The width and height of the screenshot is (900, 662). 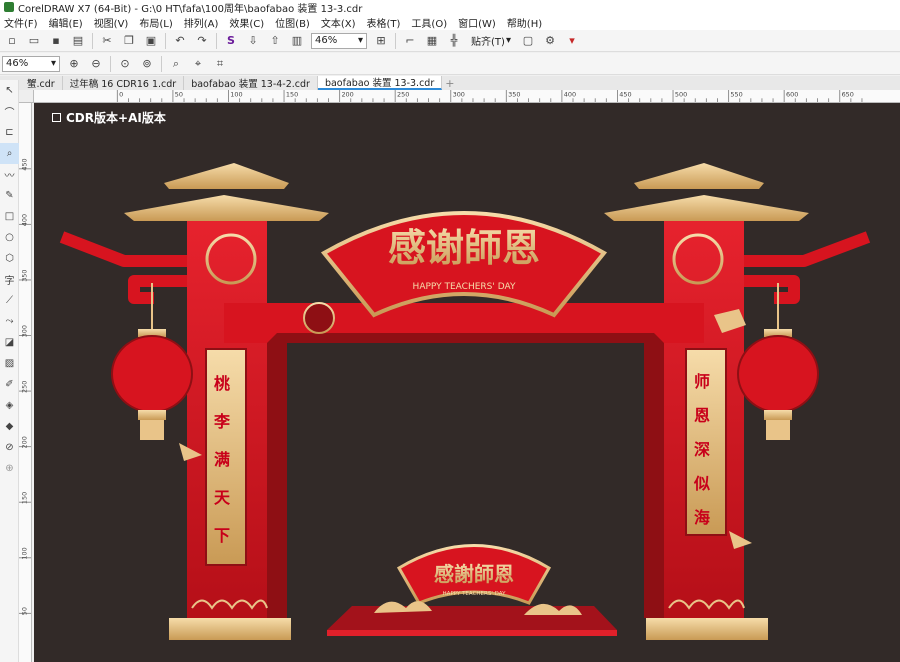 What do you see at coordinates (9, 279) in the screenshot?
I see `text-tool-icon: 字` at bounding box center [9, 279].